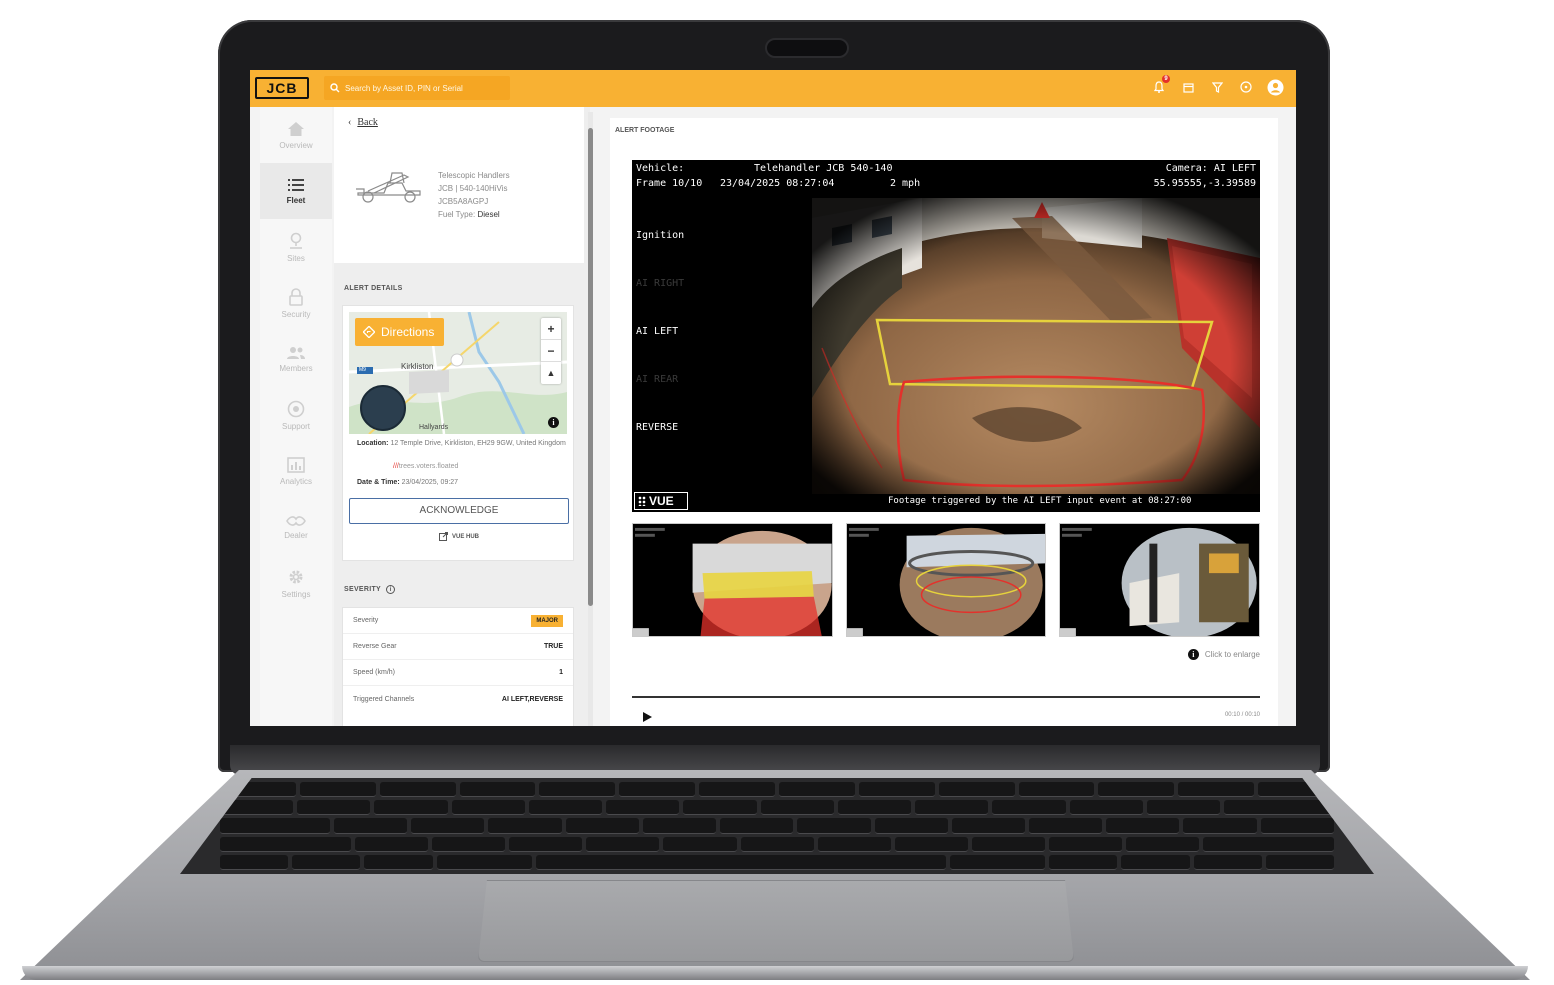 The height and width of the screenshot is (985, 1554). Describe the element at coordinates (645, 130) in the screenshot. I see `footage-title: ALERT FOOTAGE` at that location.